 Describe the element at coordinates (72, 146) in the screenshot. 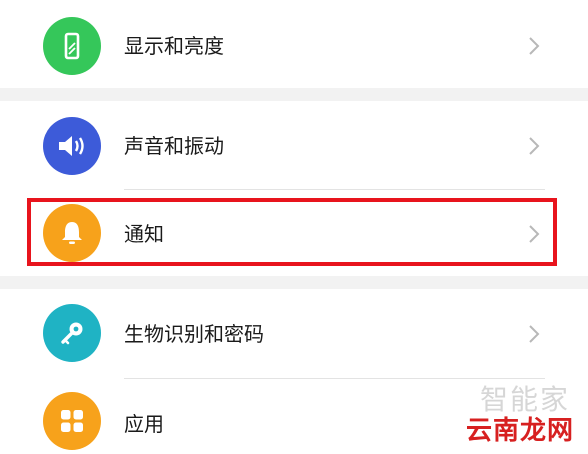

I see `speaker-icon` at that location.